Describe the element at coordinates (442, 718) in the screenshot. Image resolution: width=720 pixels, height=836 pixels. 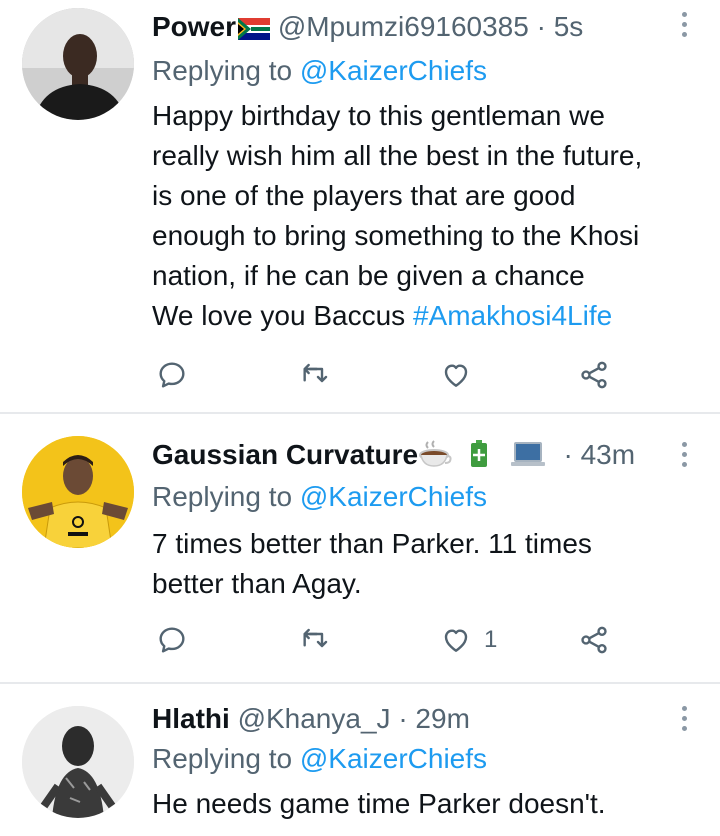
I see `timestamp: 29m` at that location.